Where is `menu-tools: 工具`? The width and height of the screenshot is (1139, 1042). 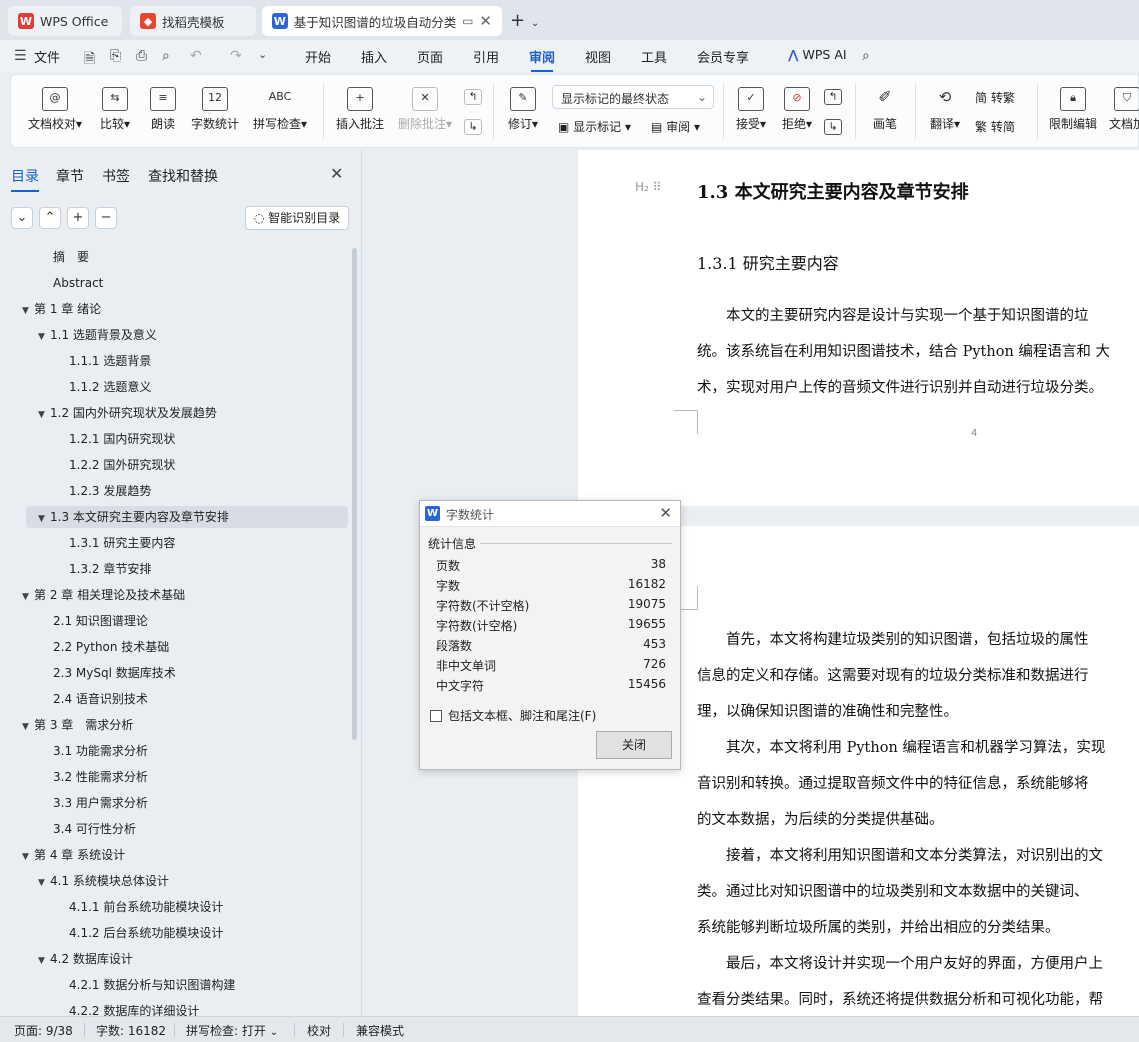 menu-tools: 工具 is located at coordinates (654, 56).